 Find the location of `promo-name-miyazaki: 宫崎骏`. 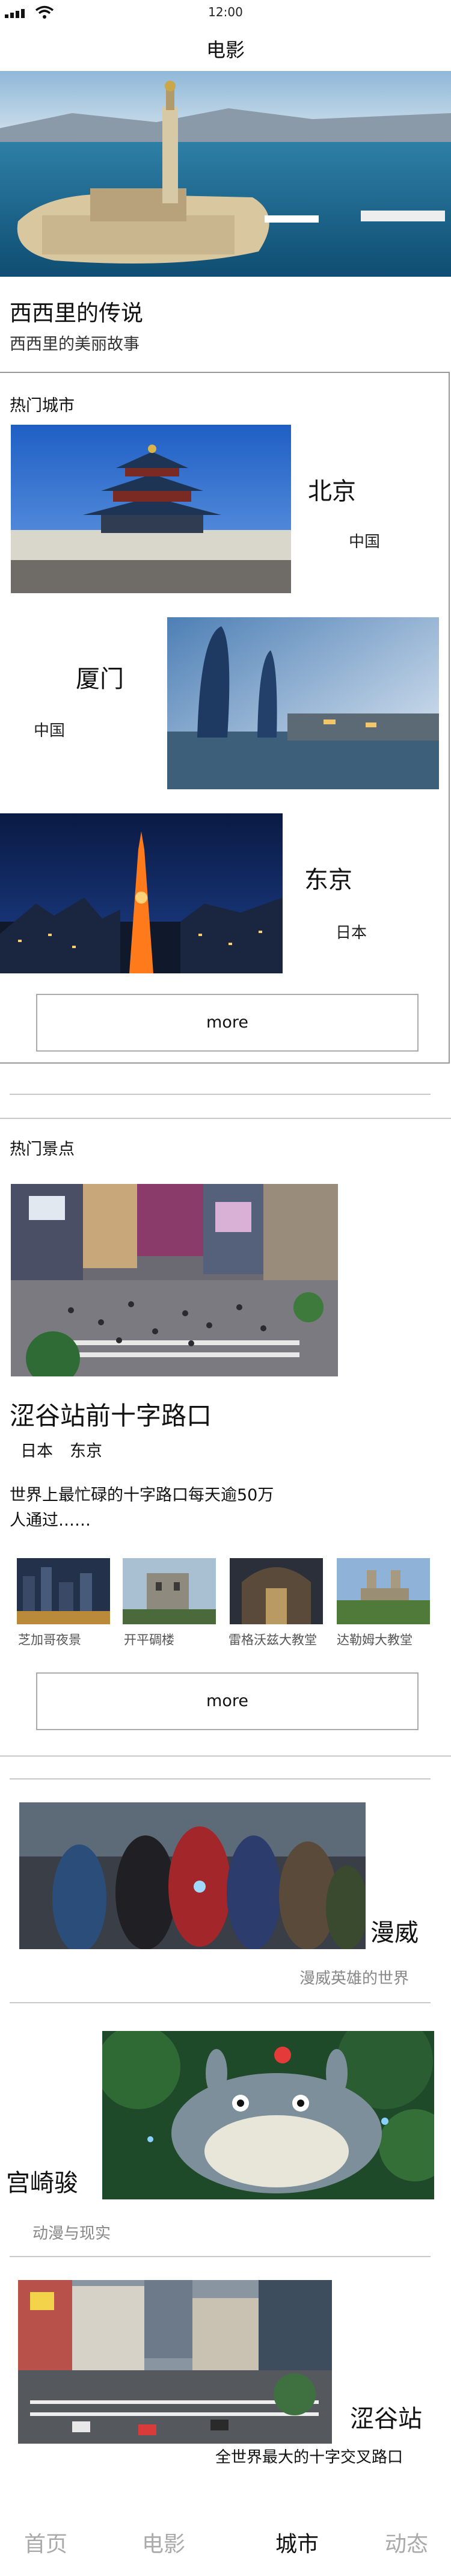

promo-name-miyazaki: 宫崎骏 is located at coordinates (42, 2183).